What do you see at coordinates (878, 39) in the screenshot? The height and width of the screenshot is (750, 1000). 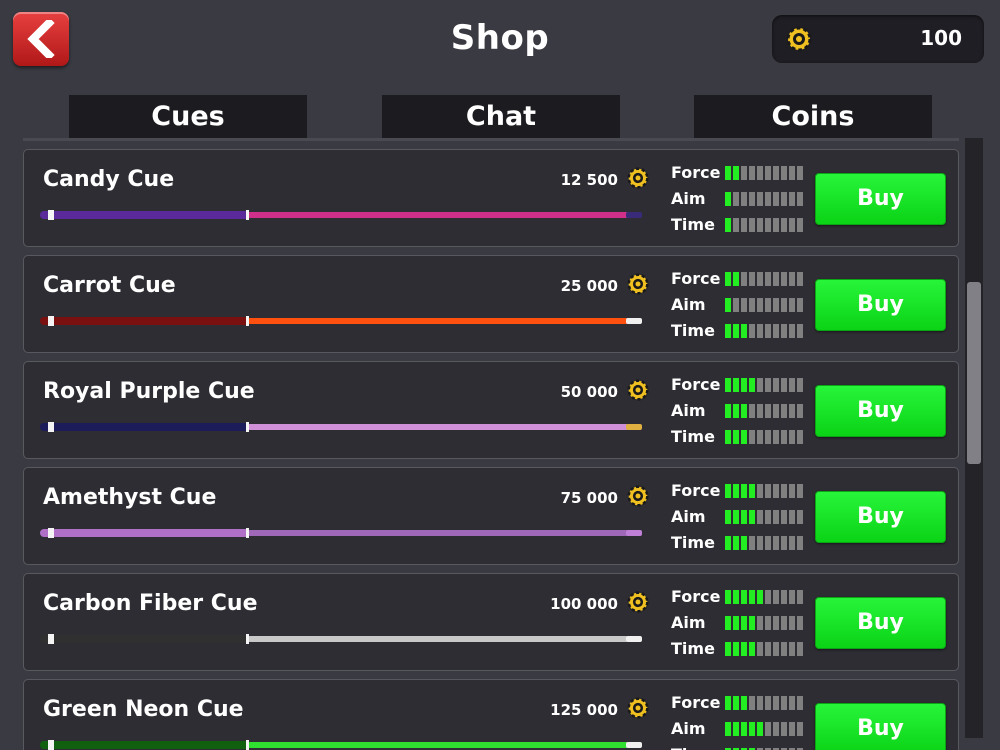 I see `coin-balance: 100` at bounding box center [878, 39].